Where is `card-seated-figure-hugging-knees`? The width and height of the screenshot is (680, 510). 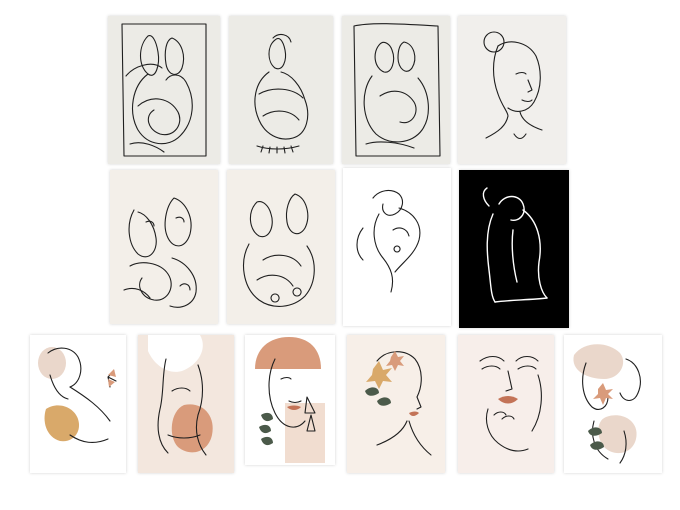 card-seated-figure-hugging-knees is located at coordinates (281, 90).